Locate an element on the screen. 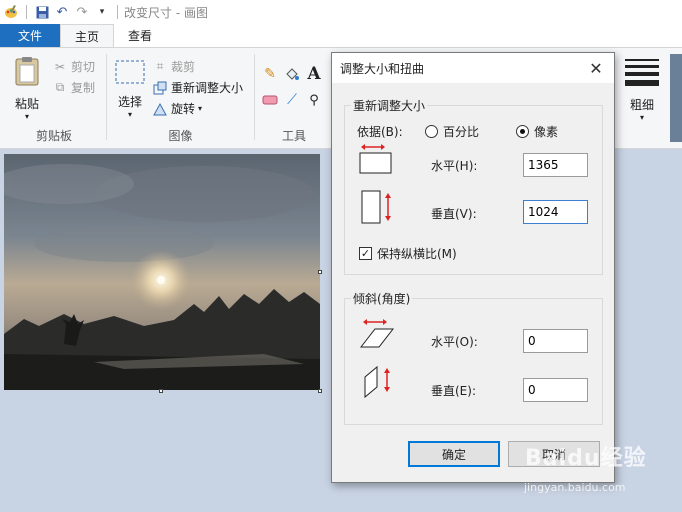  pixels-radio is located at coordinates (522, 131).